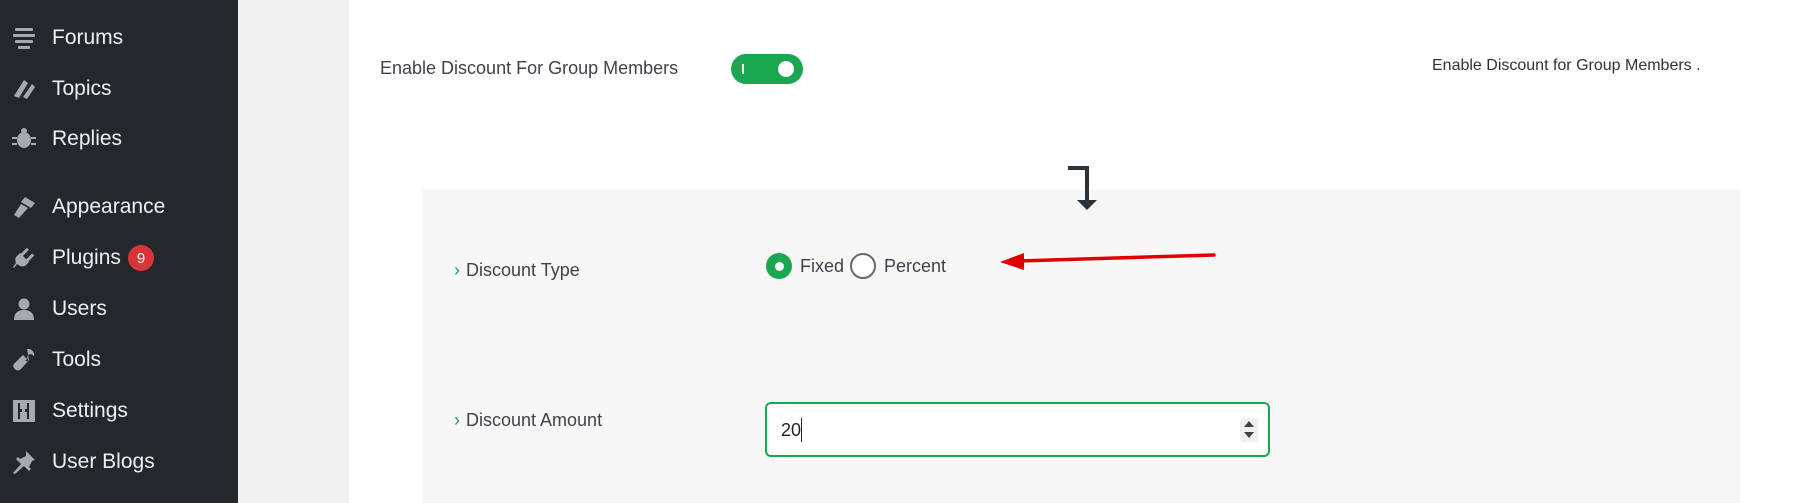  Describe the element at coordinates (24, 38) in the screenshot. I see `forums-icon` at that location.